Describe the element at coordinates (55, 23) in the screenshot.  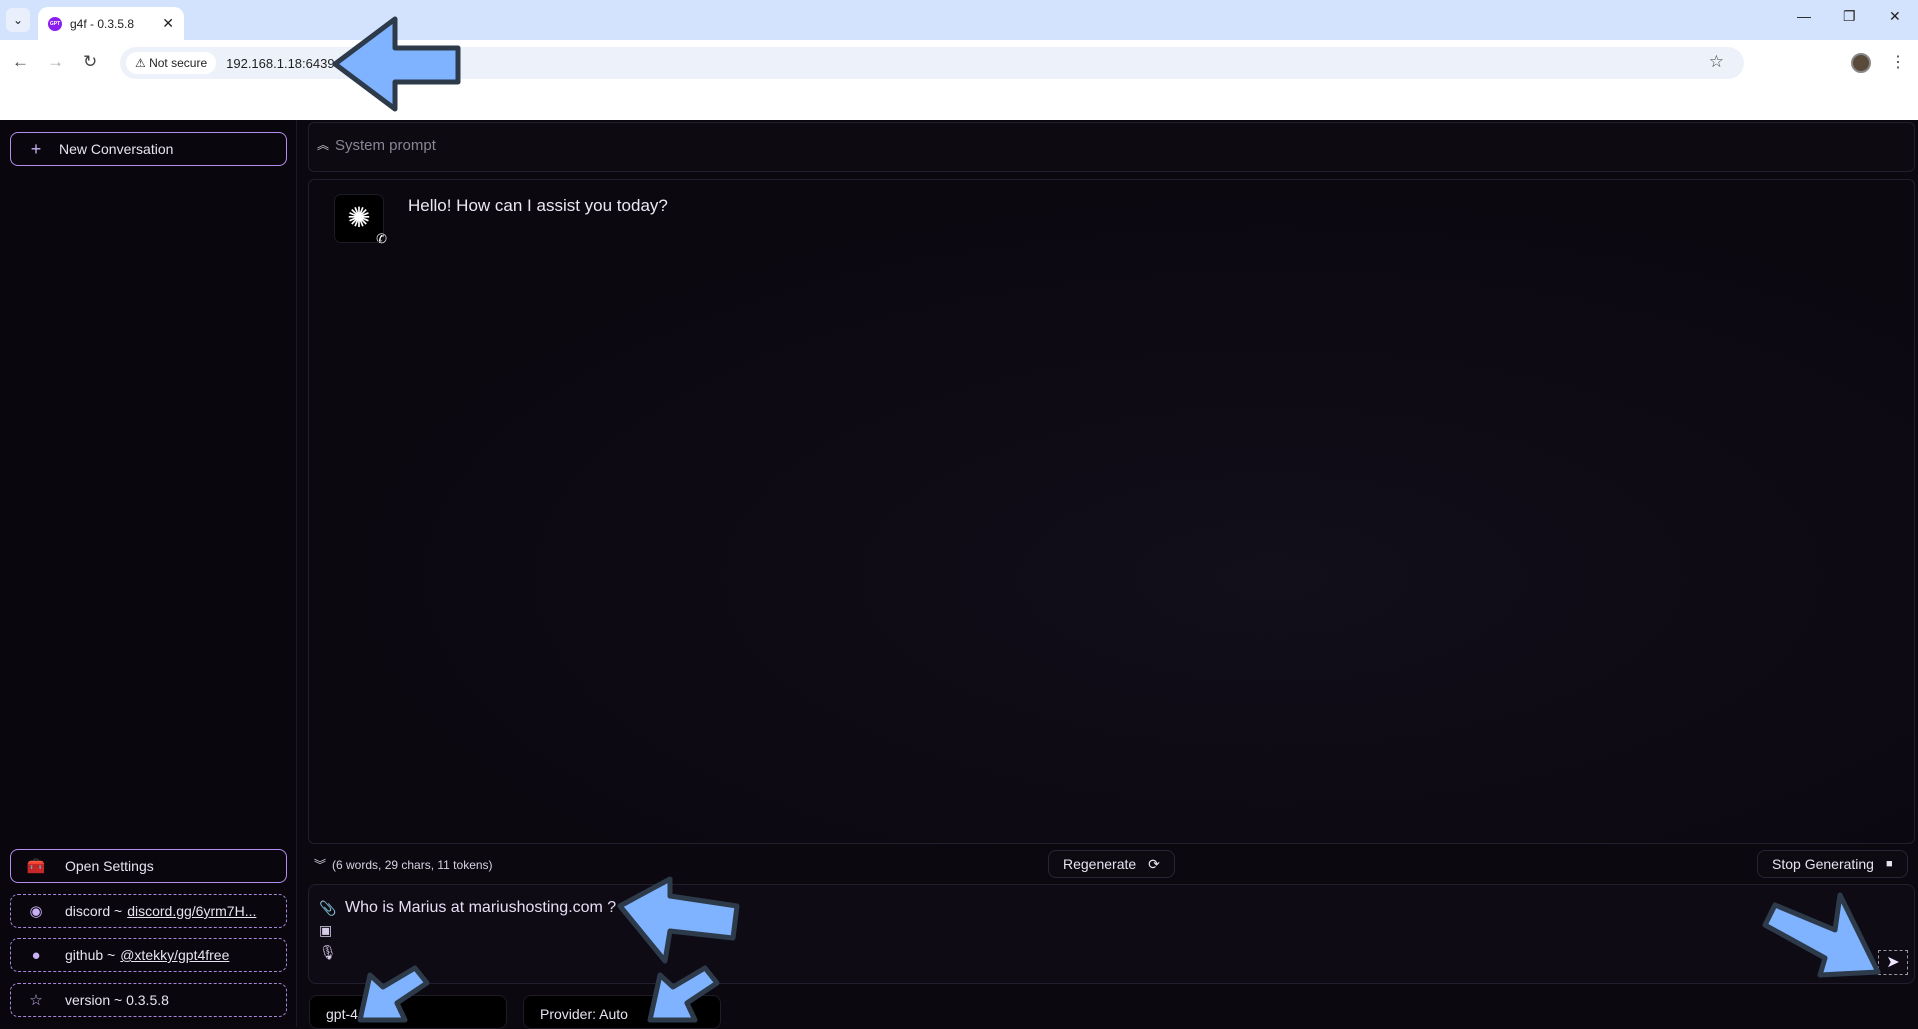
I see `favicon-icon: GPT` at that location.